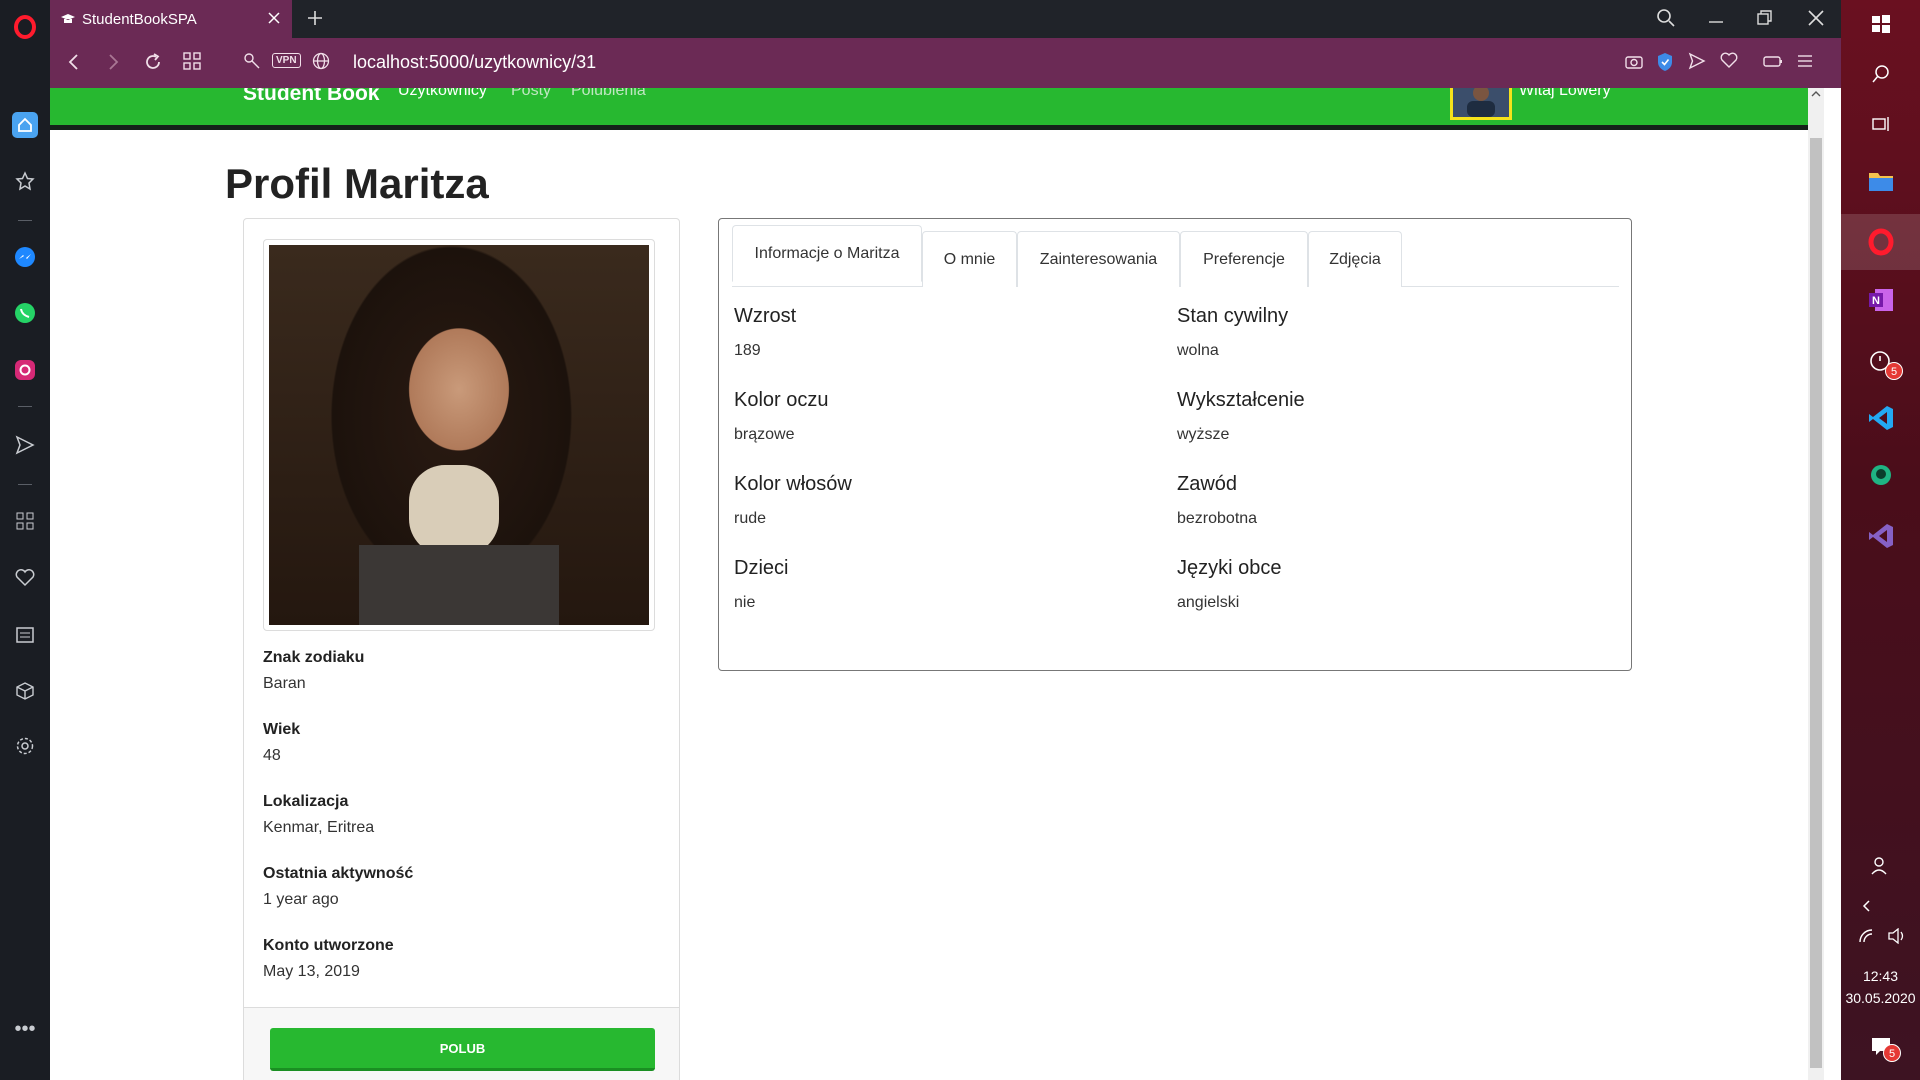 The image size is (1920, 1080). I want to click on file-explorer-icon, so click(1881, 181).